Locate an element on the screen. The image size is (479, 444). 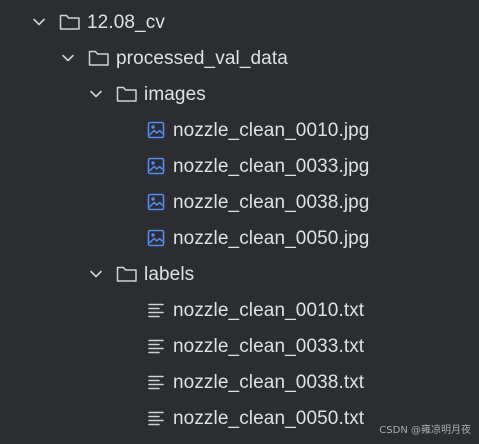
folder-label: processed_val_data is located at coordinates (202, 58).